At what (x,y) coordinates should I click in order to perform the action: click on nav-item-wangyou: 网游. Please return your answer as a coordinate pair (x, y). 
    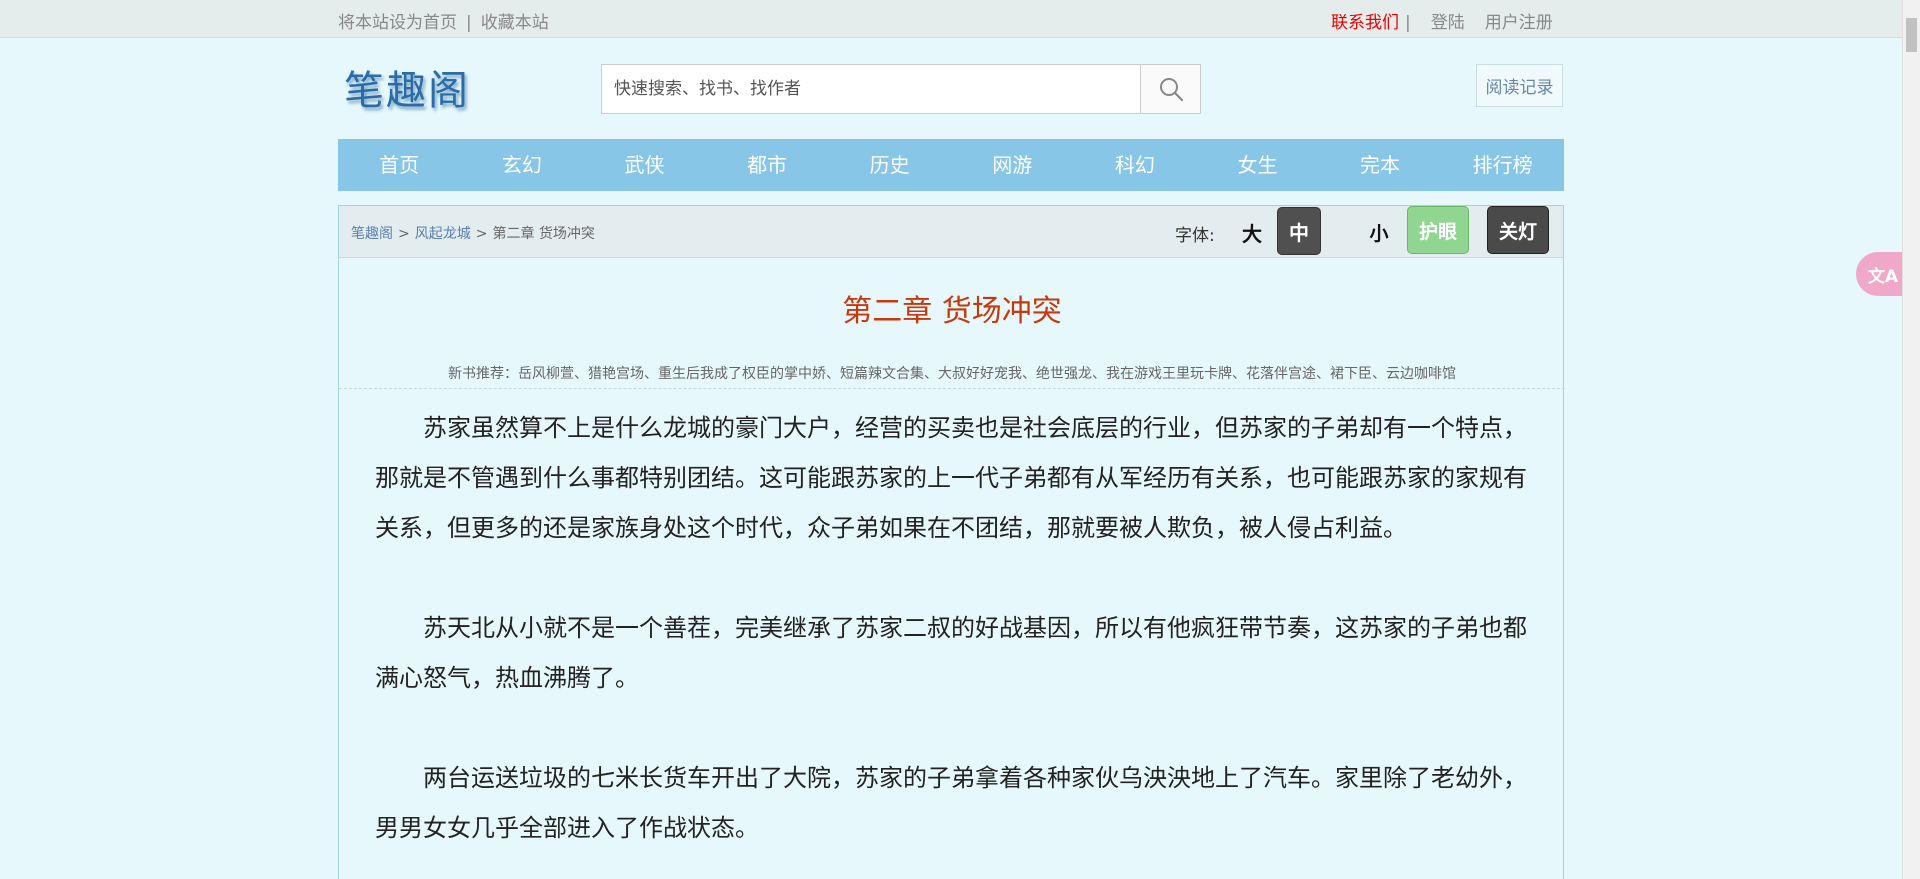
    Looking at the image, I should click on (1012, 165).